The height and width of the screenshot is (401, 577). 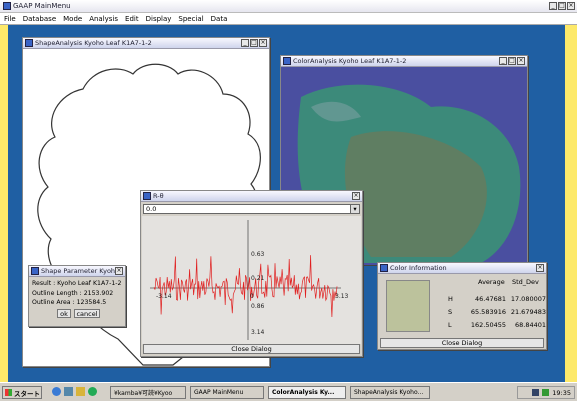 I want to click on row-average: 46.47681, so click(x=490, y=298).